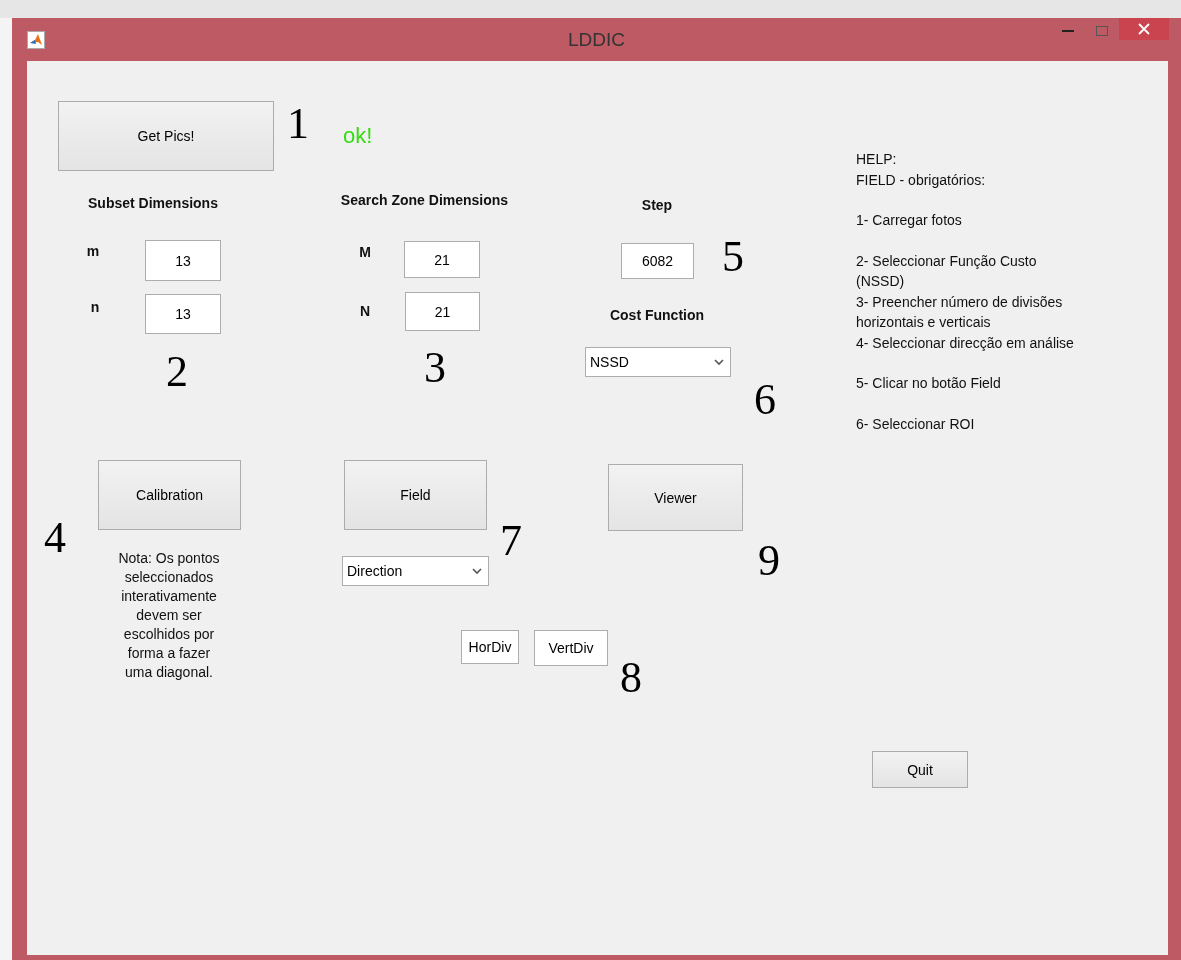 This screenshot has height=960, width=1181. Describe the element at coordinates (657, 261) in the screenshot. I see `input-field: 6082` at that location.